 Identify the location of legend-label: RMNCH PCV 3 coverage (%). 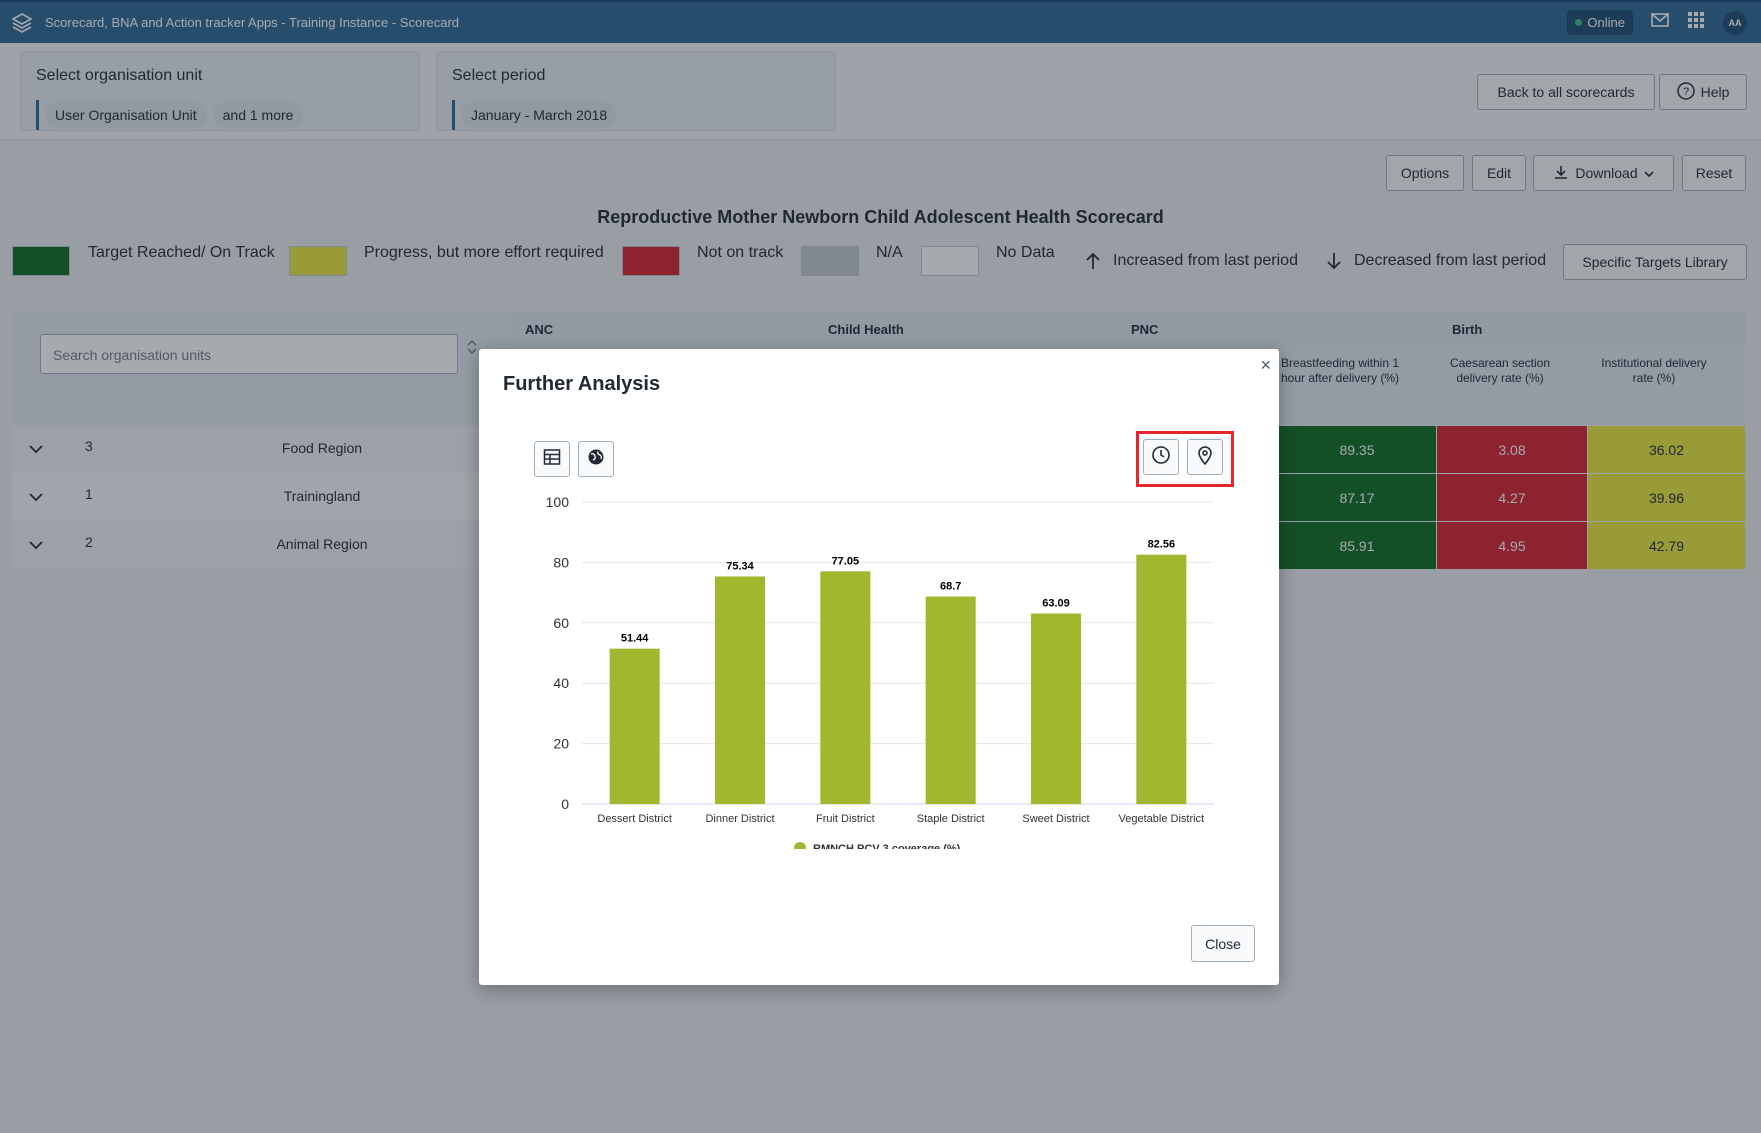
(887, 846).